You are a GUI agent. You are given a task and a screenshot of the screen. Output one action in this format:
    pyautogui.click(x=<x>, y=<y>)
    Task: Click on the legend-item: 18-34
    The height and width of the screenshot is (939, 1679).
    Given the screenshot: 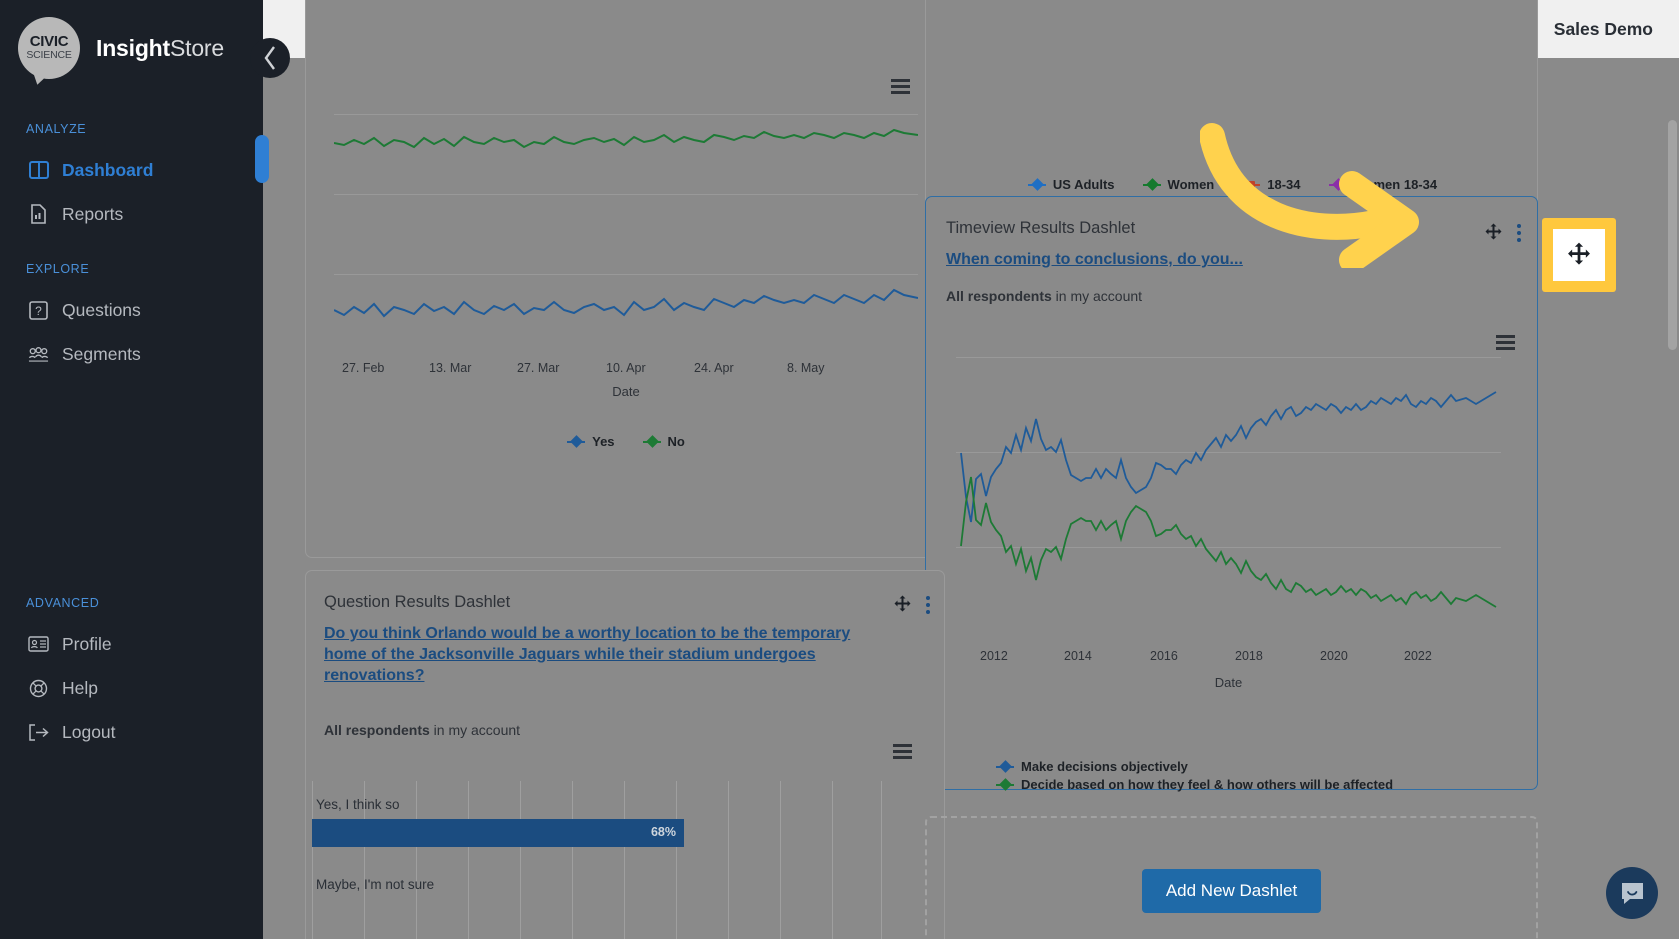 What is the action you would take?
    pyautogui.click(x=1271, y=184)
    